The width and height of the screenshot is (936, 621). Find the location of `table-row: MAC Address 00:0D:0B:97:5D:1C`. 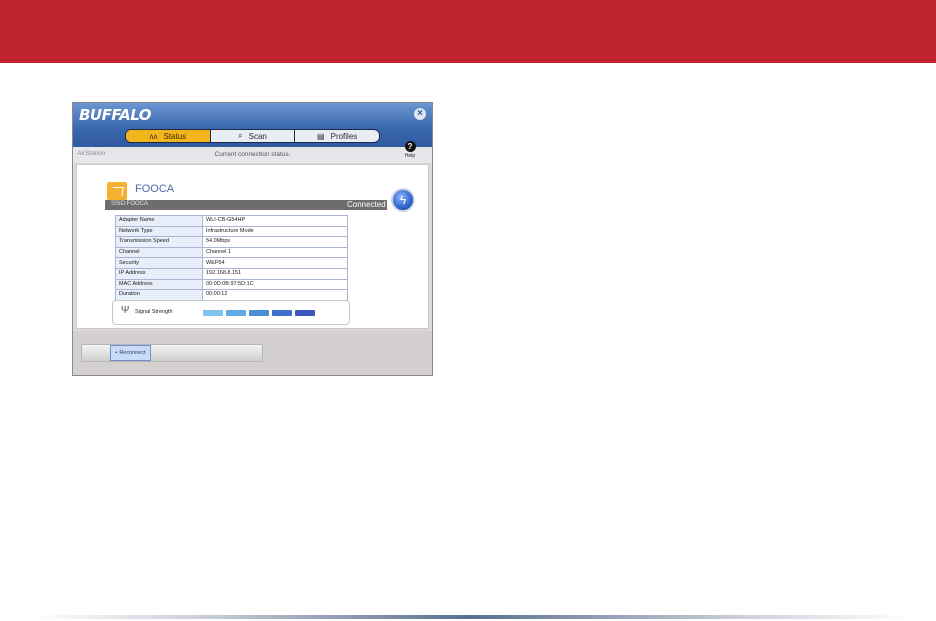

table-row: MAC Address 00:0D:0B:97:5D:1C is located at coordinates (231, 284).